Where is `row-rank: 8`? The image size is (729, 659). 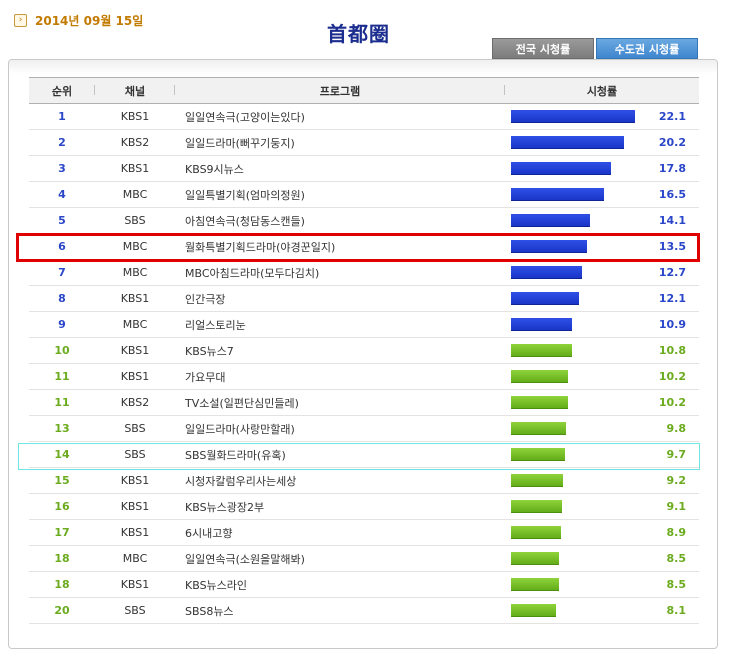 row-rank: 8 is located at coordinates (62, 298).